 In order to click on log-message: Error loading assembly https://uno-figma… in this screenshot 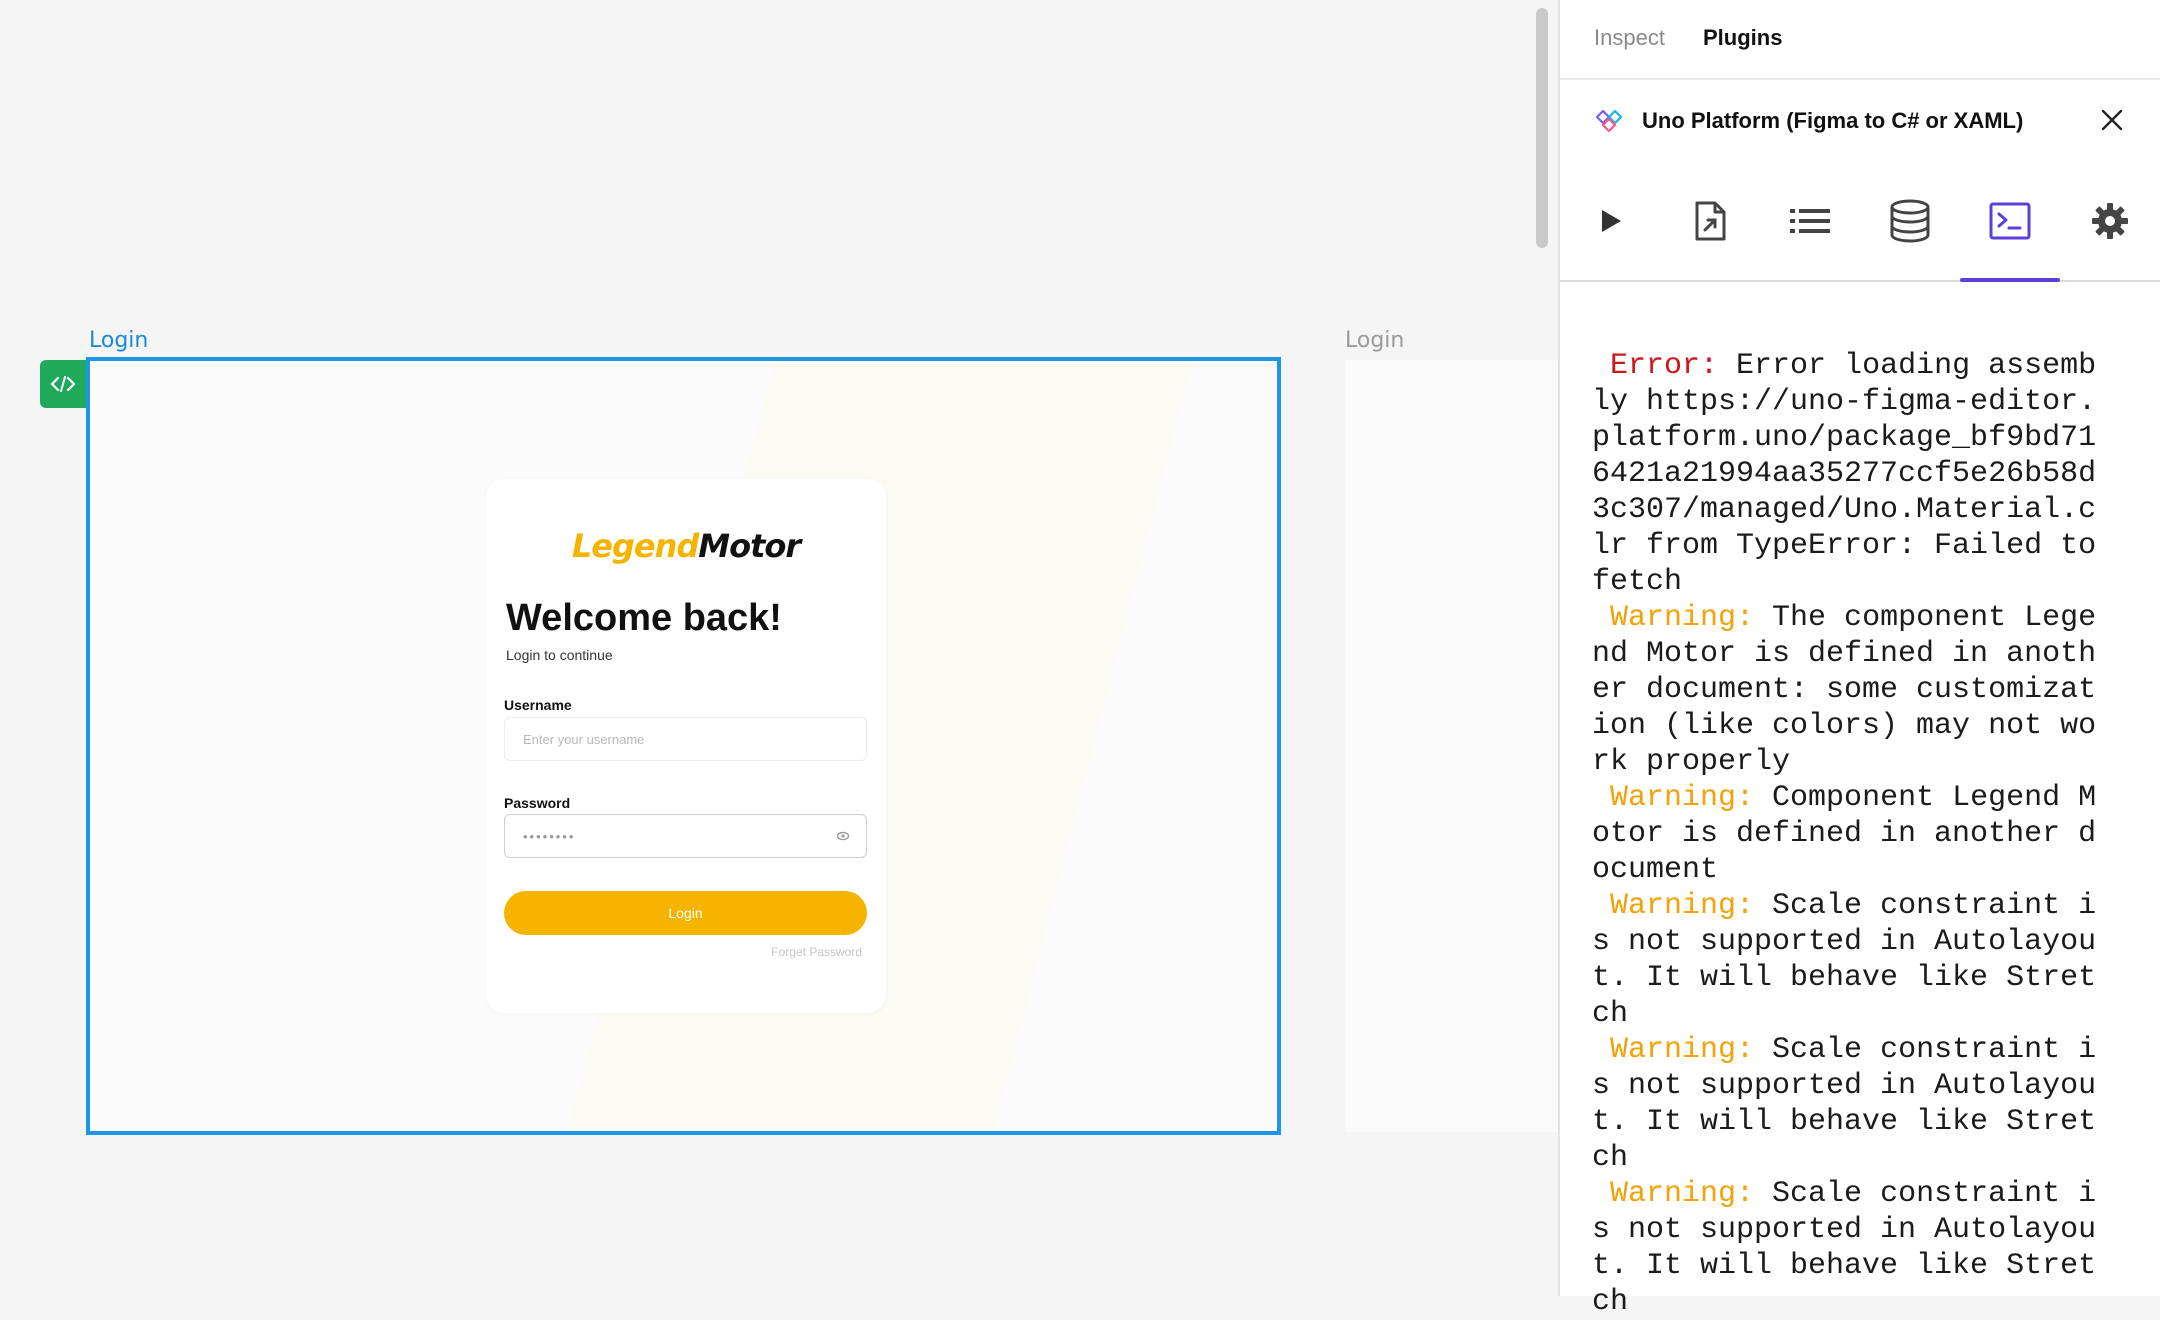, I will do `click(1853, 474)`.